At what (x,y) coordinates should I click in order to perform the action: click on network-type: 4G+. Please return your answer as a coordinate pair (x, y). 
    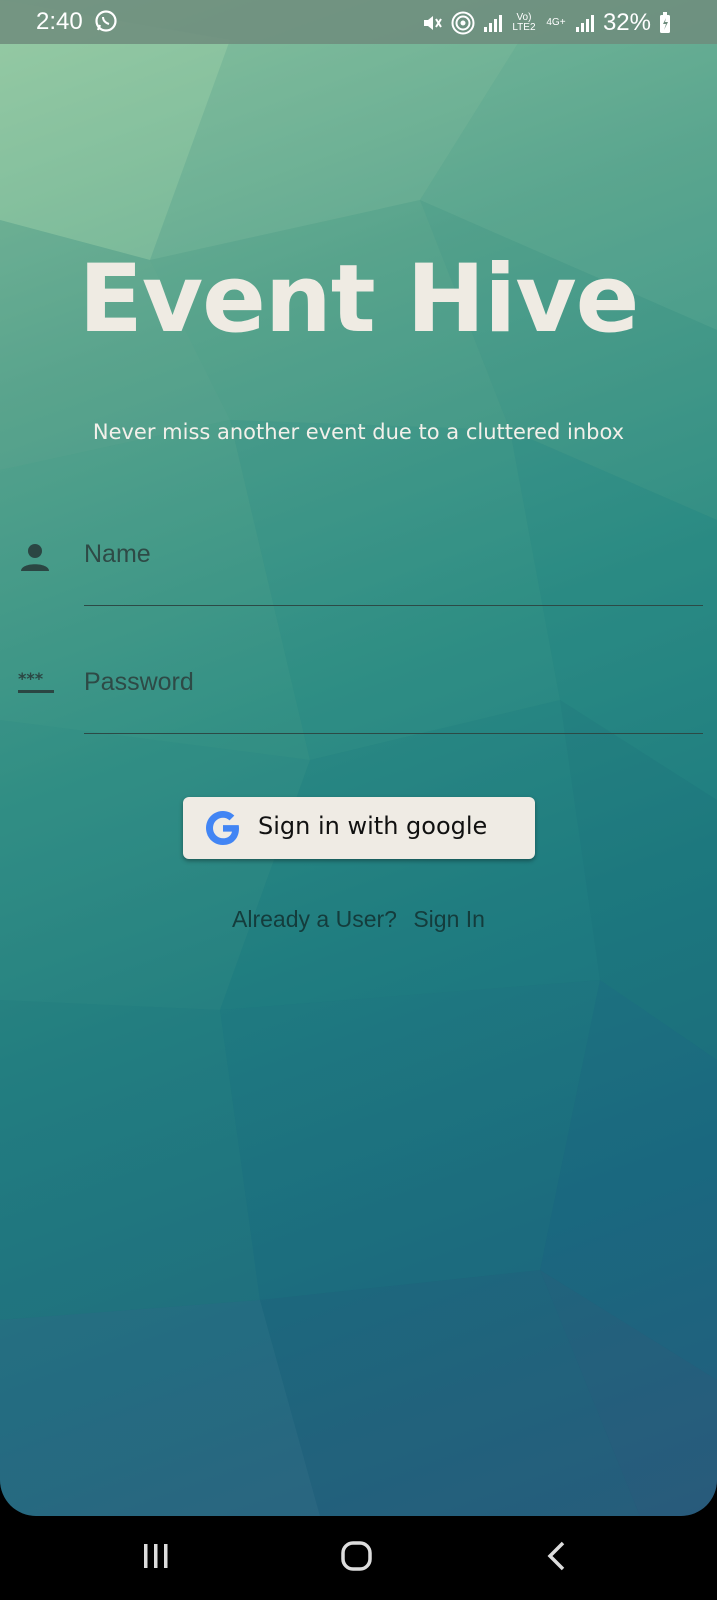
    Looking at the image, I should click on (556, 22).